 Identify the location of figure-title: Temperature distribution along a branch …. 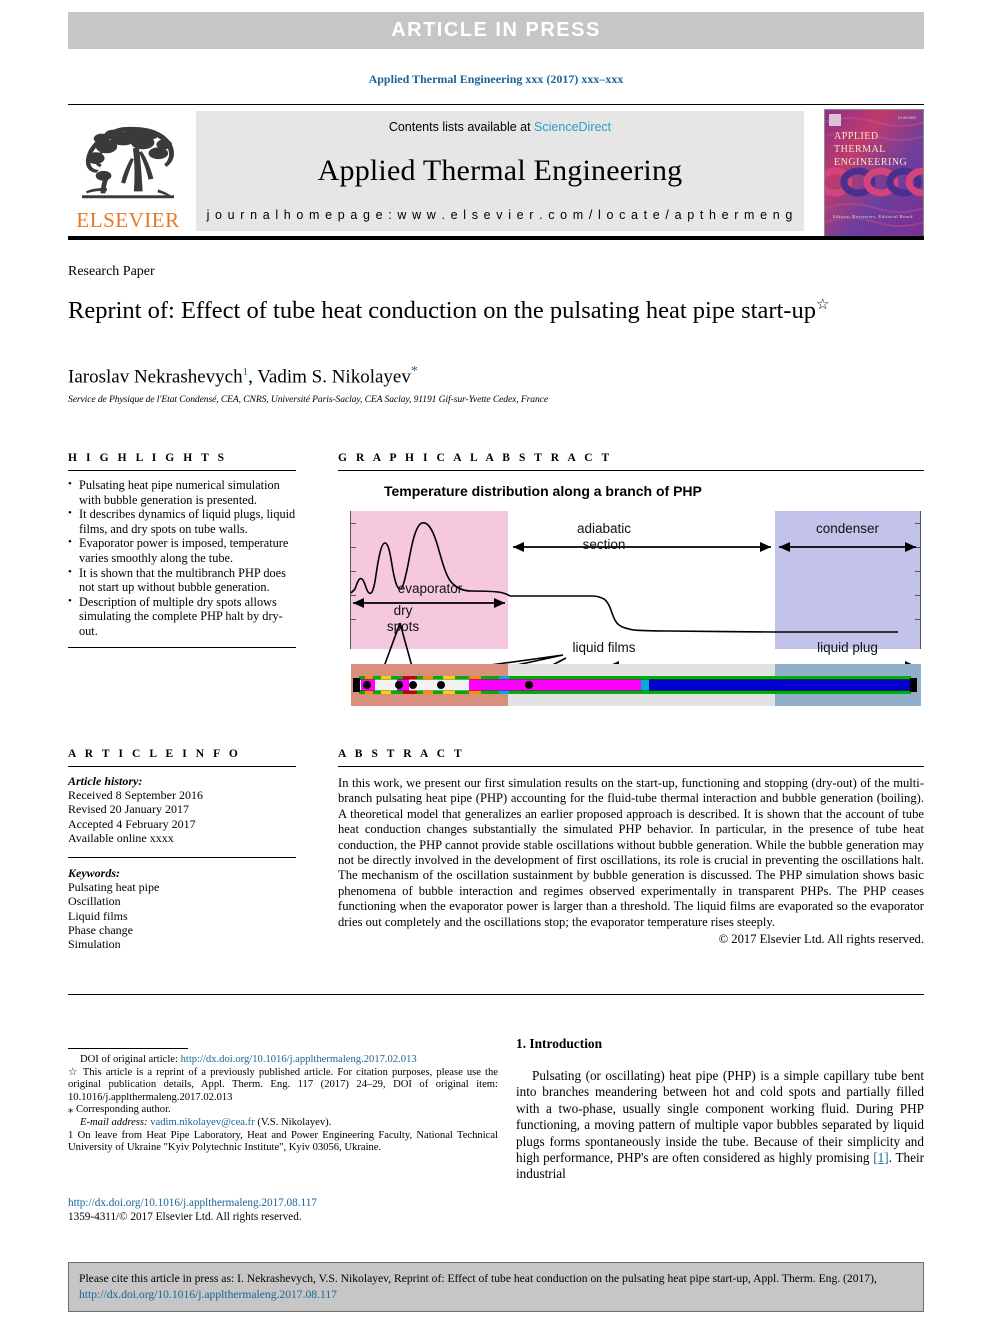
(543, 491).